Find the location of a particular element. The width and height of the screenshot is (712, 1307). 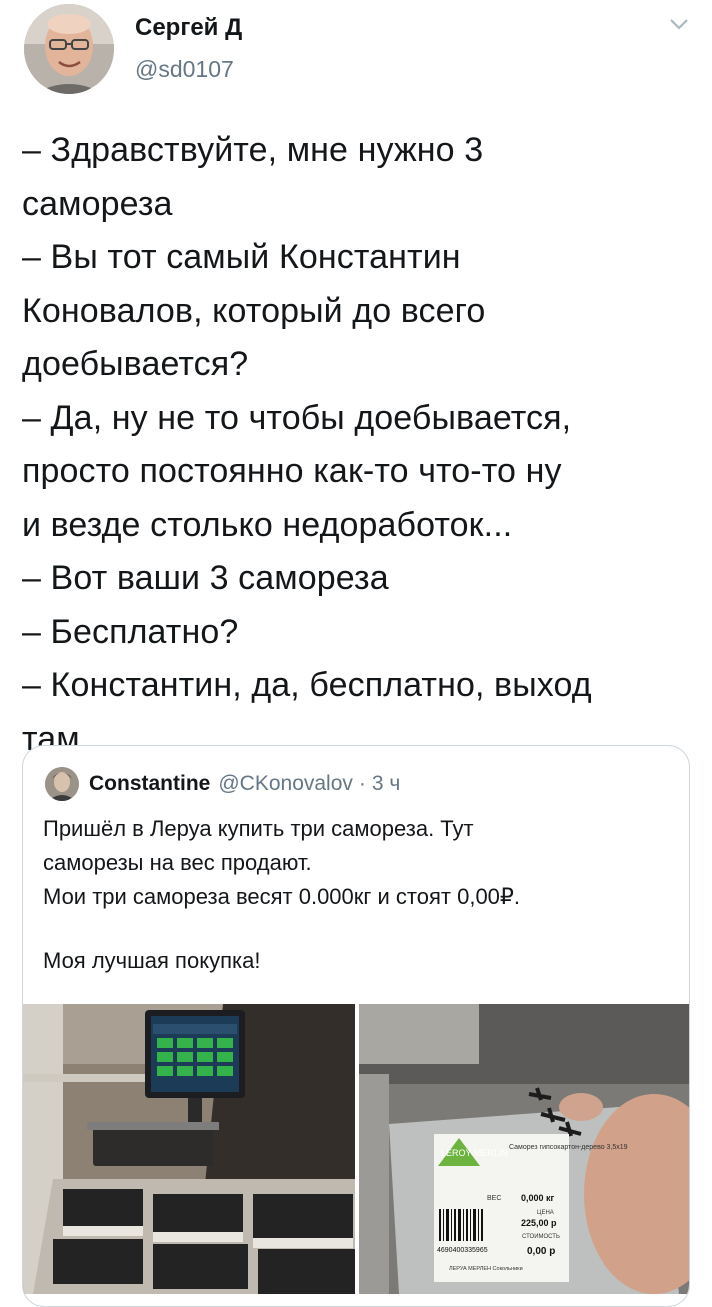

photo-scale-display is located at coordinates (189, 1149).